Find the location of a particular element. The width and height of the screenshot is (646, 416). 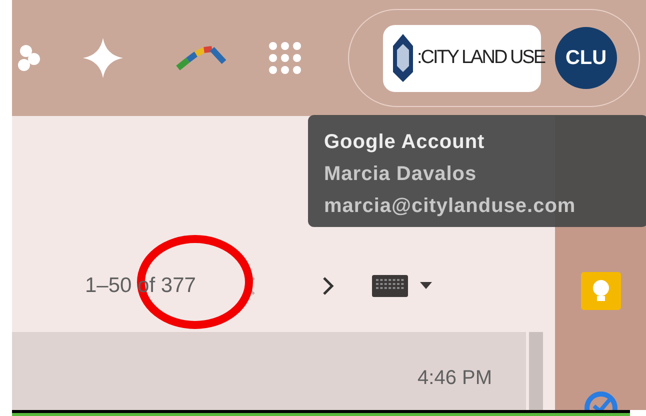

tooltip-title: Google Account is located at coordinates (405, 142).